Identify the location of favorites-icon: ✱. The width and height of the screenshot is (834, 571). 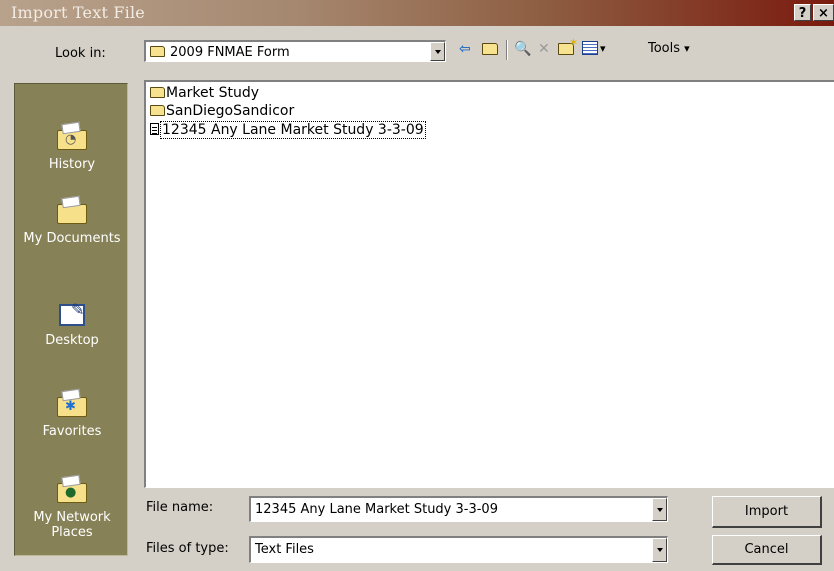
(72, 405).